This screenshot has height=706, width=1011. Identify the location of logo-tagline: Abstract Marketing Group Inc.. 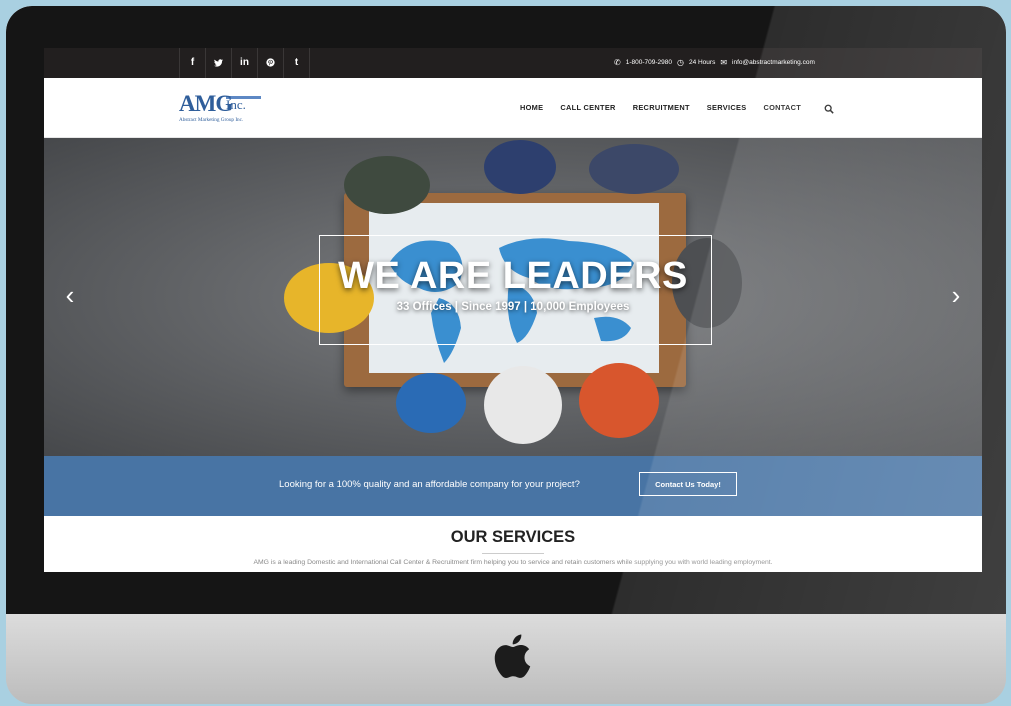
(211, 120).